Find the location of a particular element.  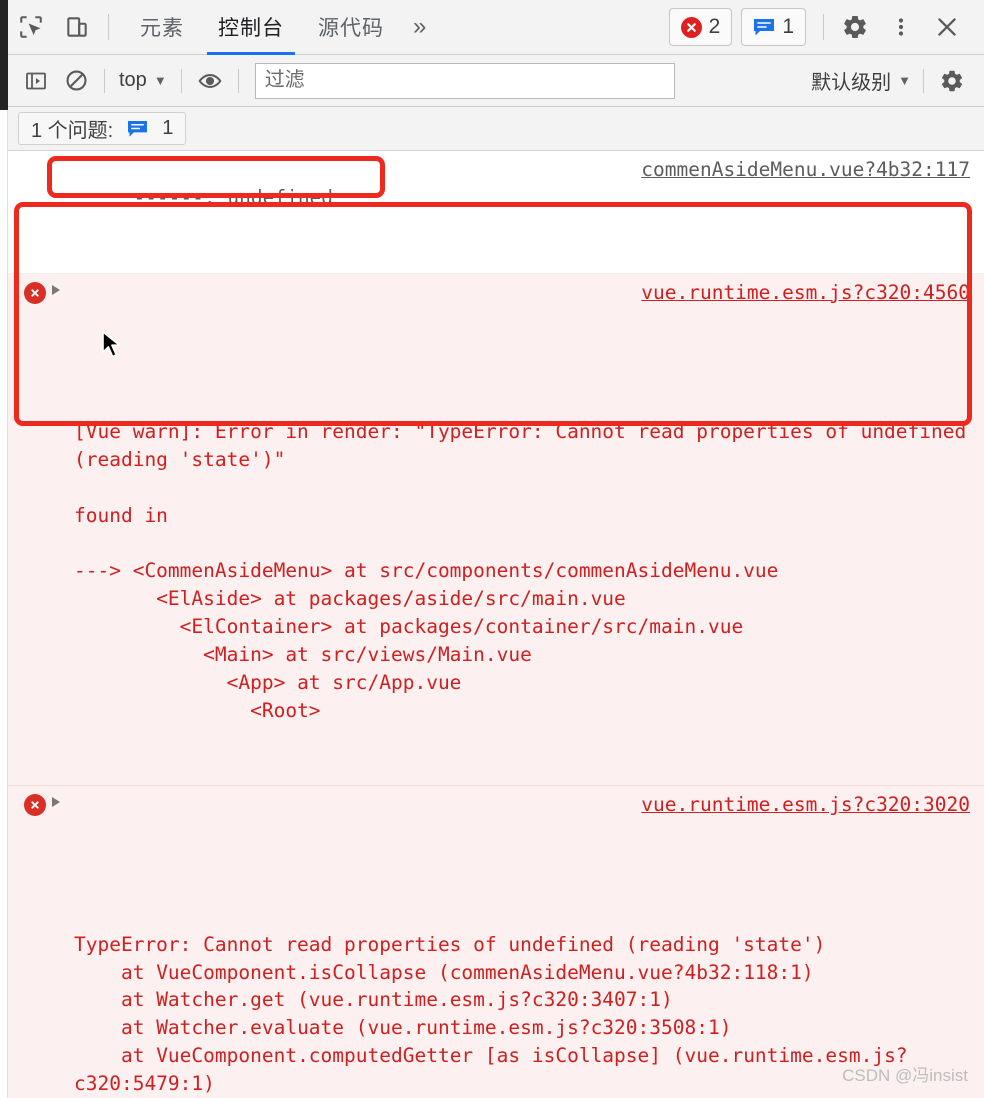

issues-label: 1 个问题: is located at coordinates (72, 131).